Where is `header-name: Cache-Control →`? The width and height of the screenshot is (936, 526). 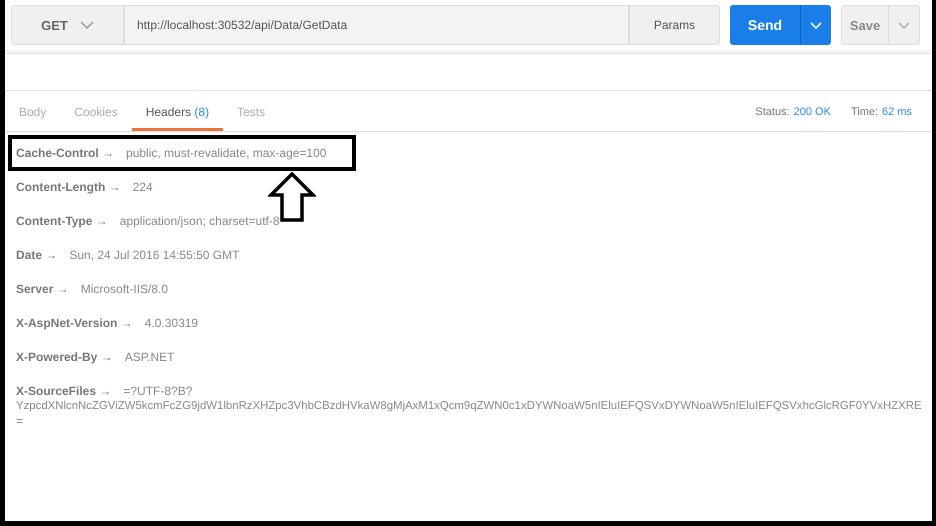 header-name: Cache-Control → is located at coordinates (65, 153).